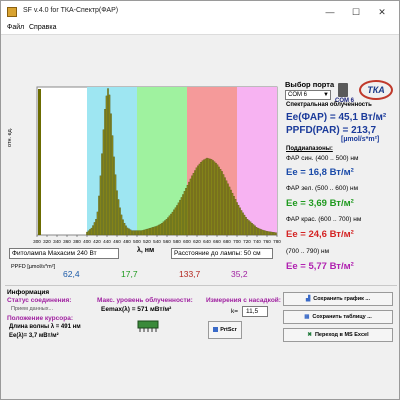  Describe the element at coordinates (322, 158) in the screenshot. I see `blue-band-label: ФАР син. (400 .. 500) нм` at that location.